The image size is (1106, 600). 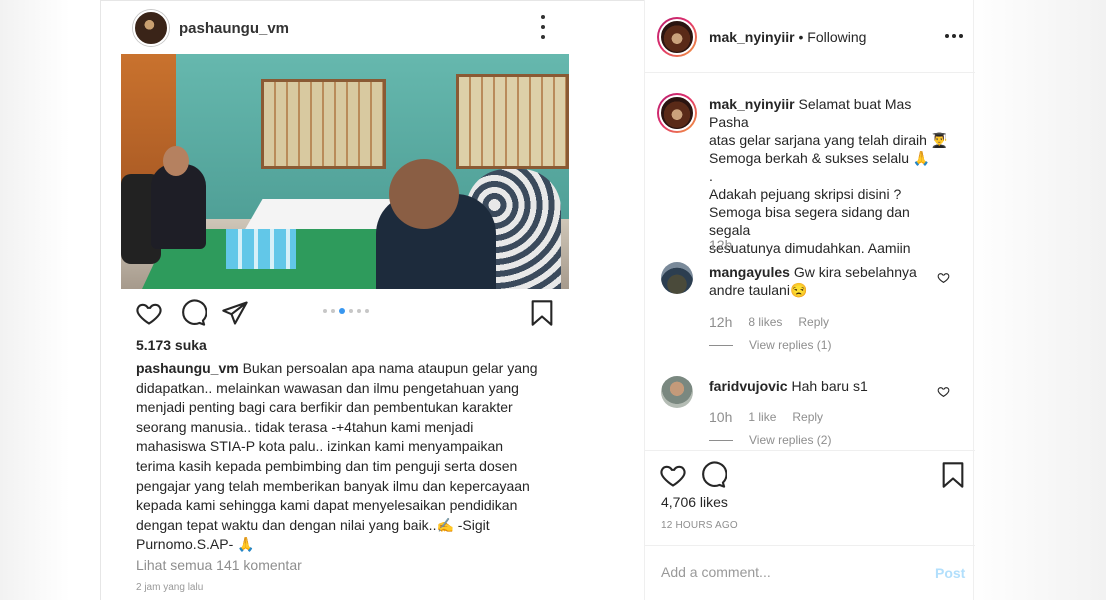 I want to click on view-replies-button: View replies (2), so click(x=770, y=440).